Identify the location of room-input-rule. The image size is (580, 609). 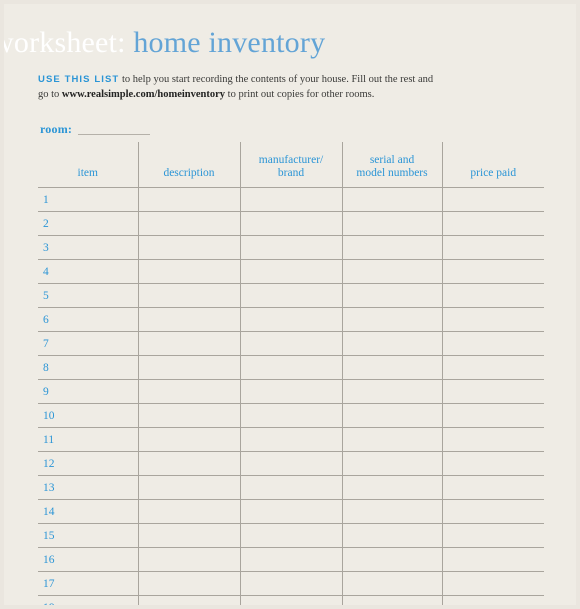
(114, 134).